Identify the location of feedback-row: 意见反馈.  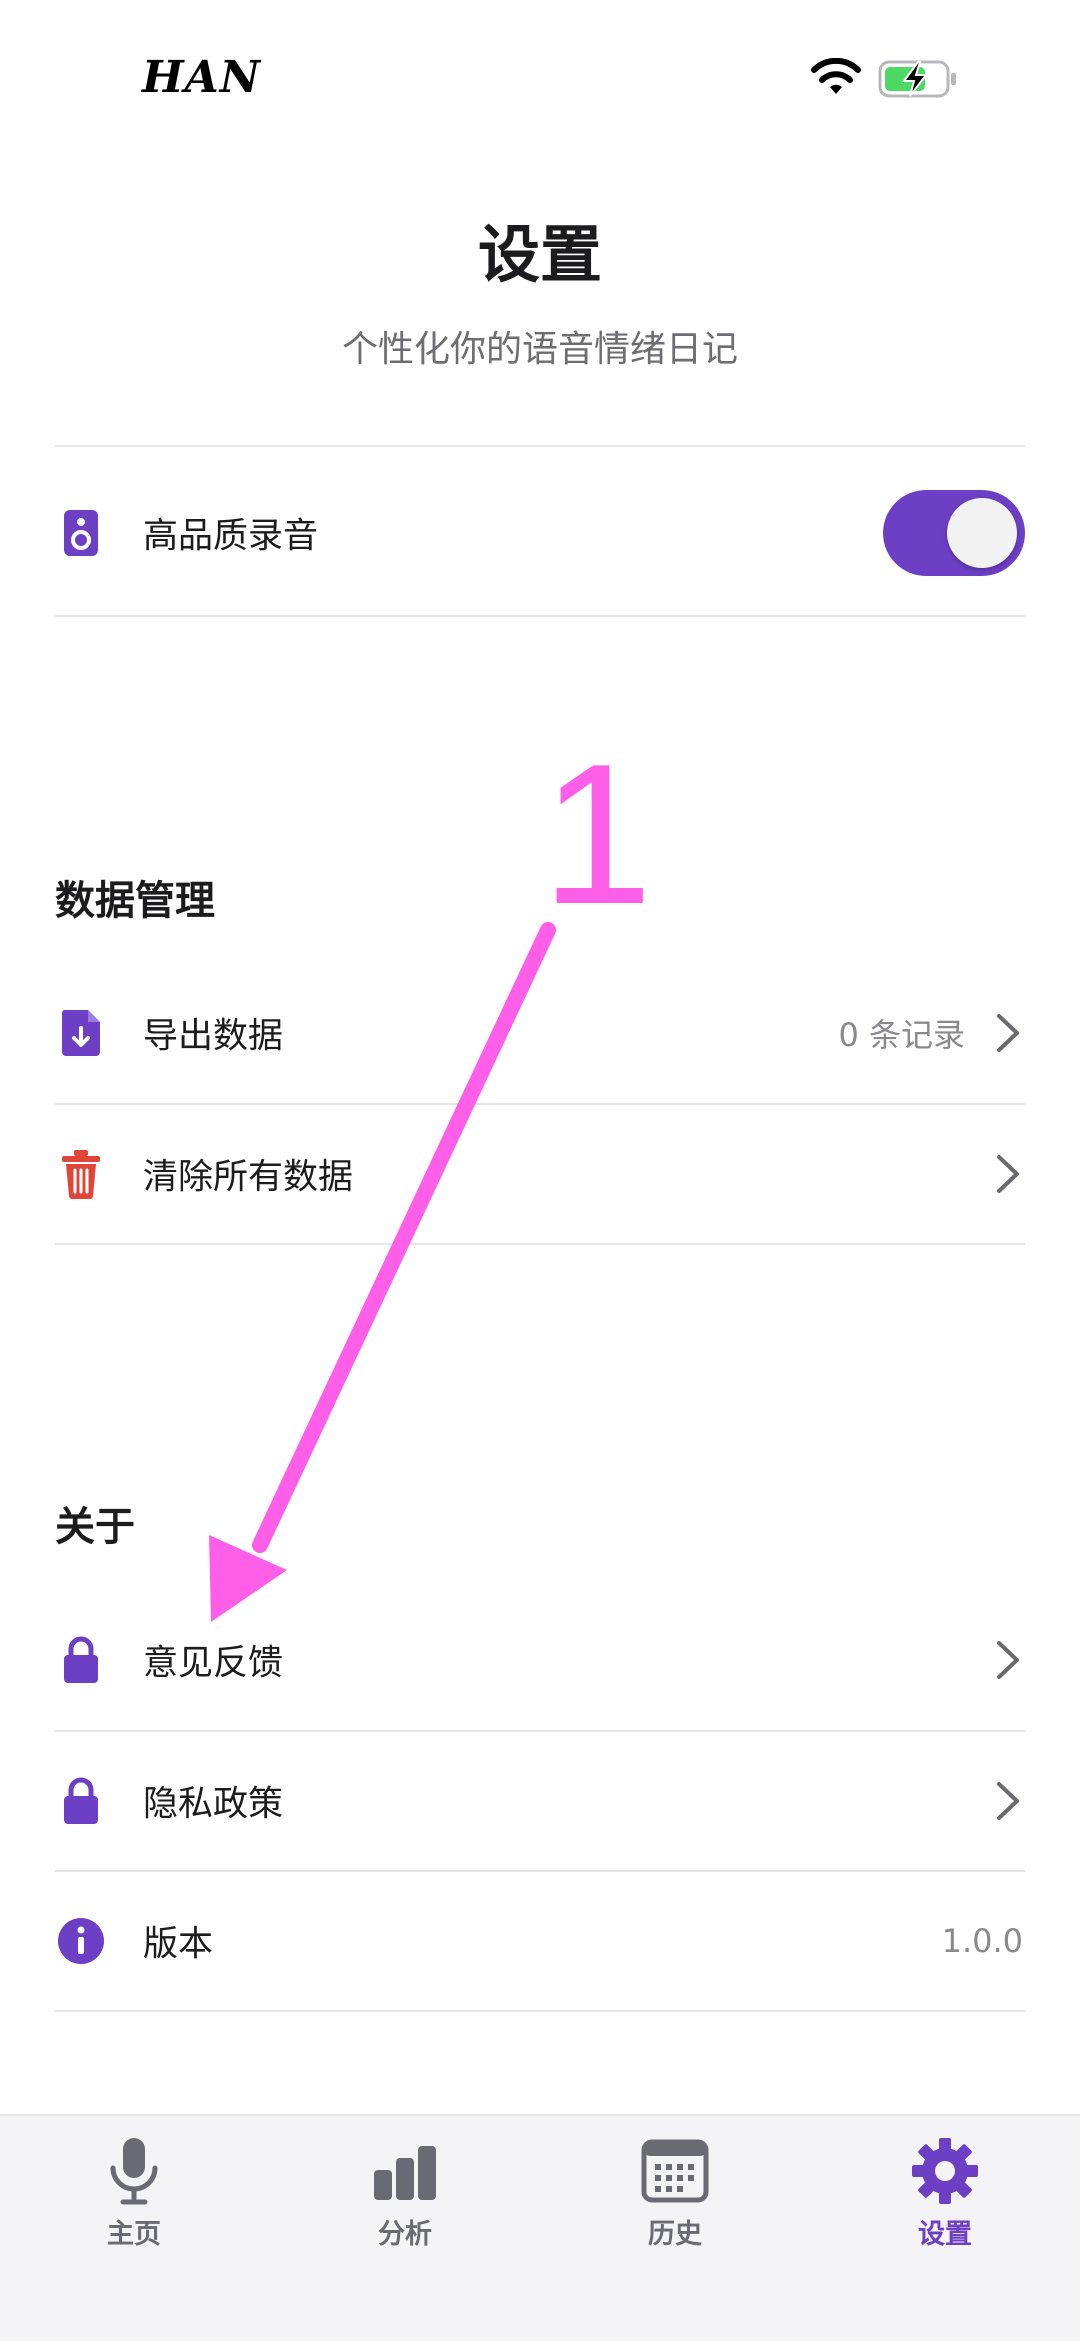
(540, 1660).